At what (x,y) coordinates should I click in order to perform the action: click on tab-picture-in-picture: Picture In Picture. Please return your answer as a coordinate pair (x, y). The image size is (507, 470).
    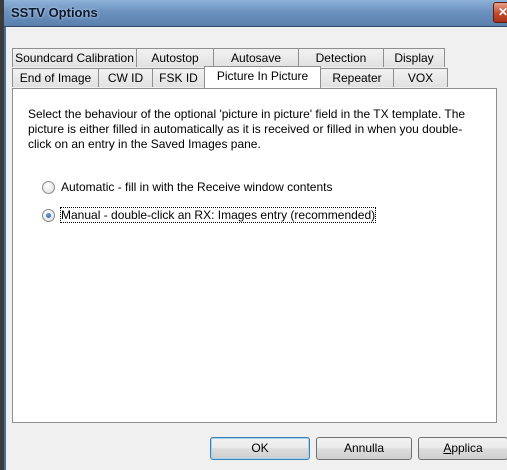
    Looking at the image, I should click on (262, 77).